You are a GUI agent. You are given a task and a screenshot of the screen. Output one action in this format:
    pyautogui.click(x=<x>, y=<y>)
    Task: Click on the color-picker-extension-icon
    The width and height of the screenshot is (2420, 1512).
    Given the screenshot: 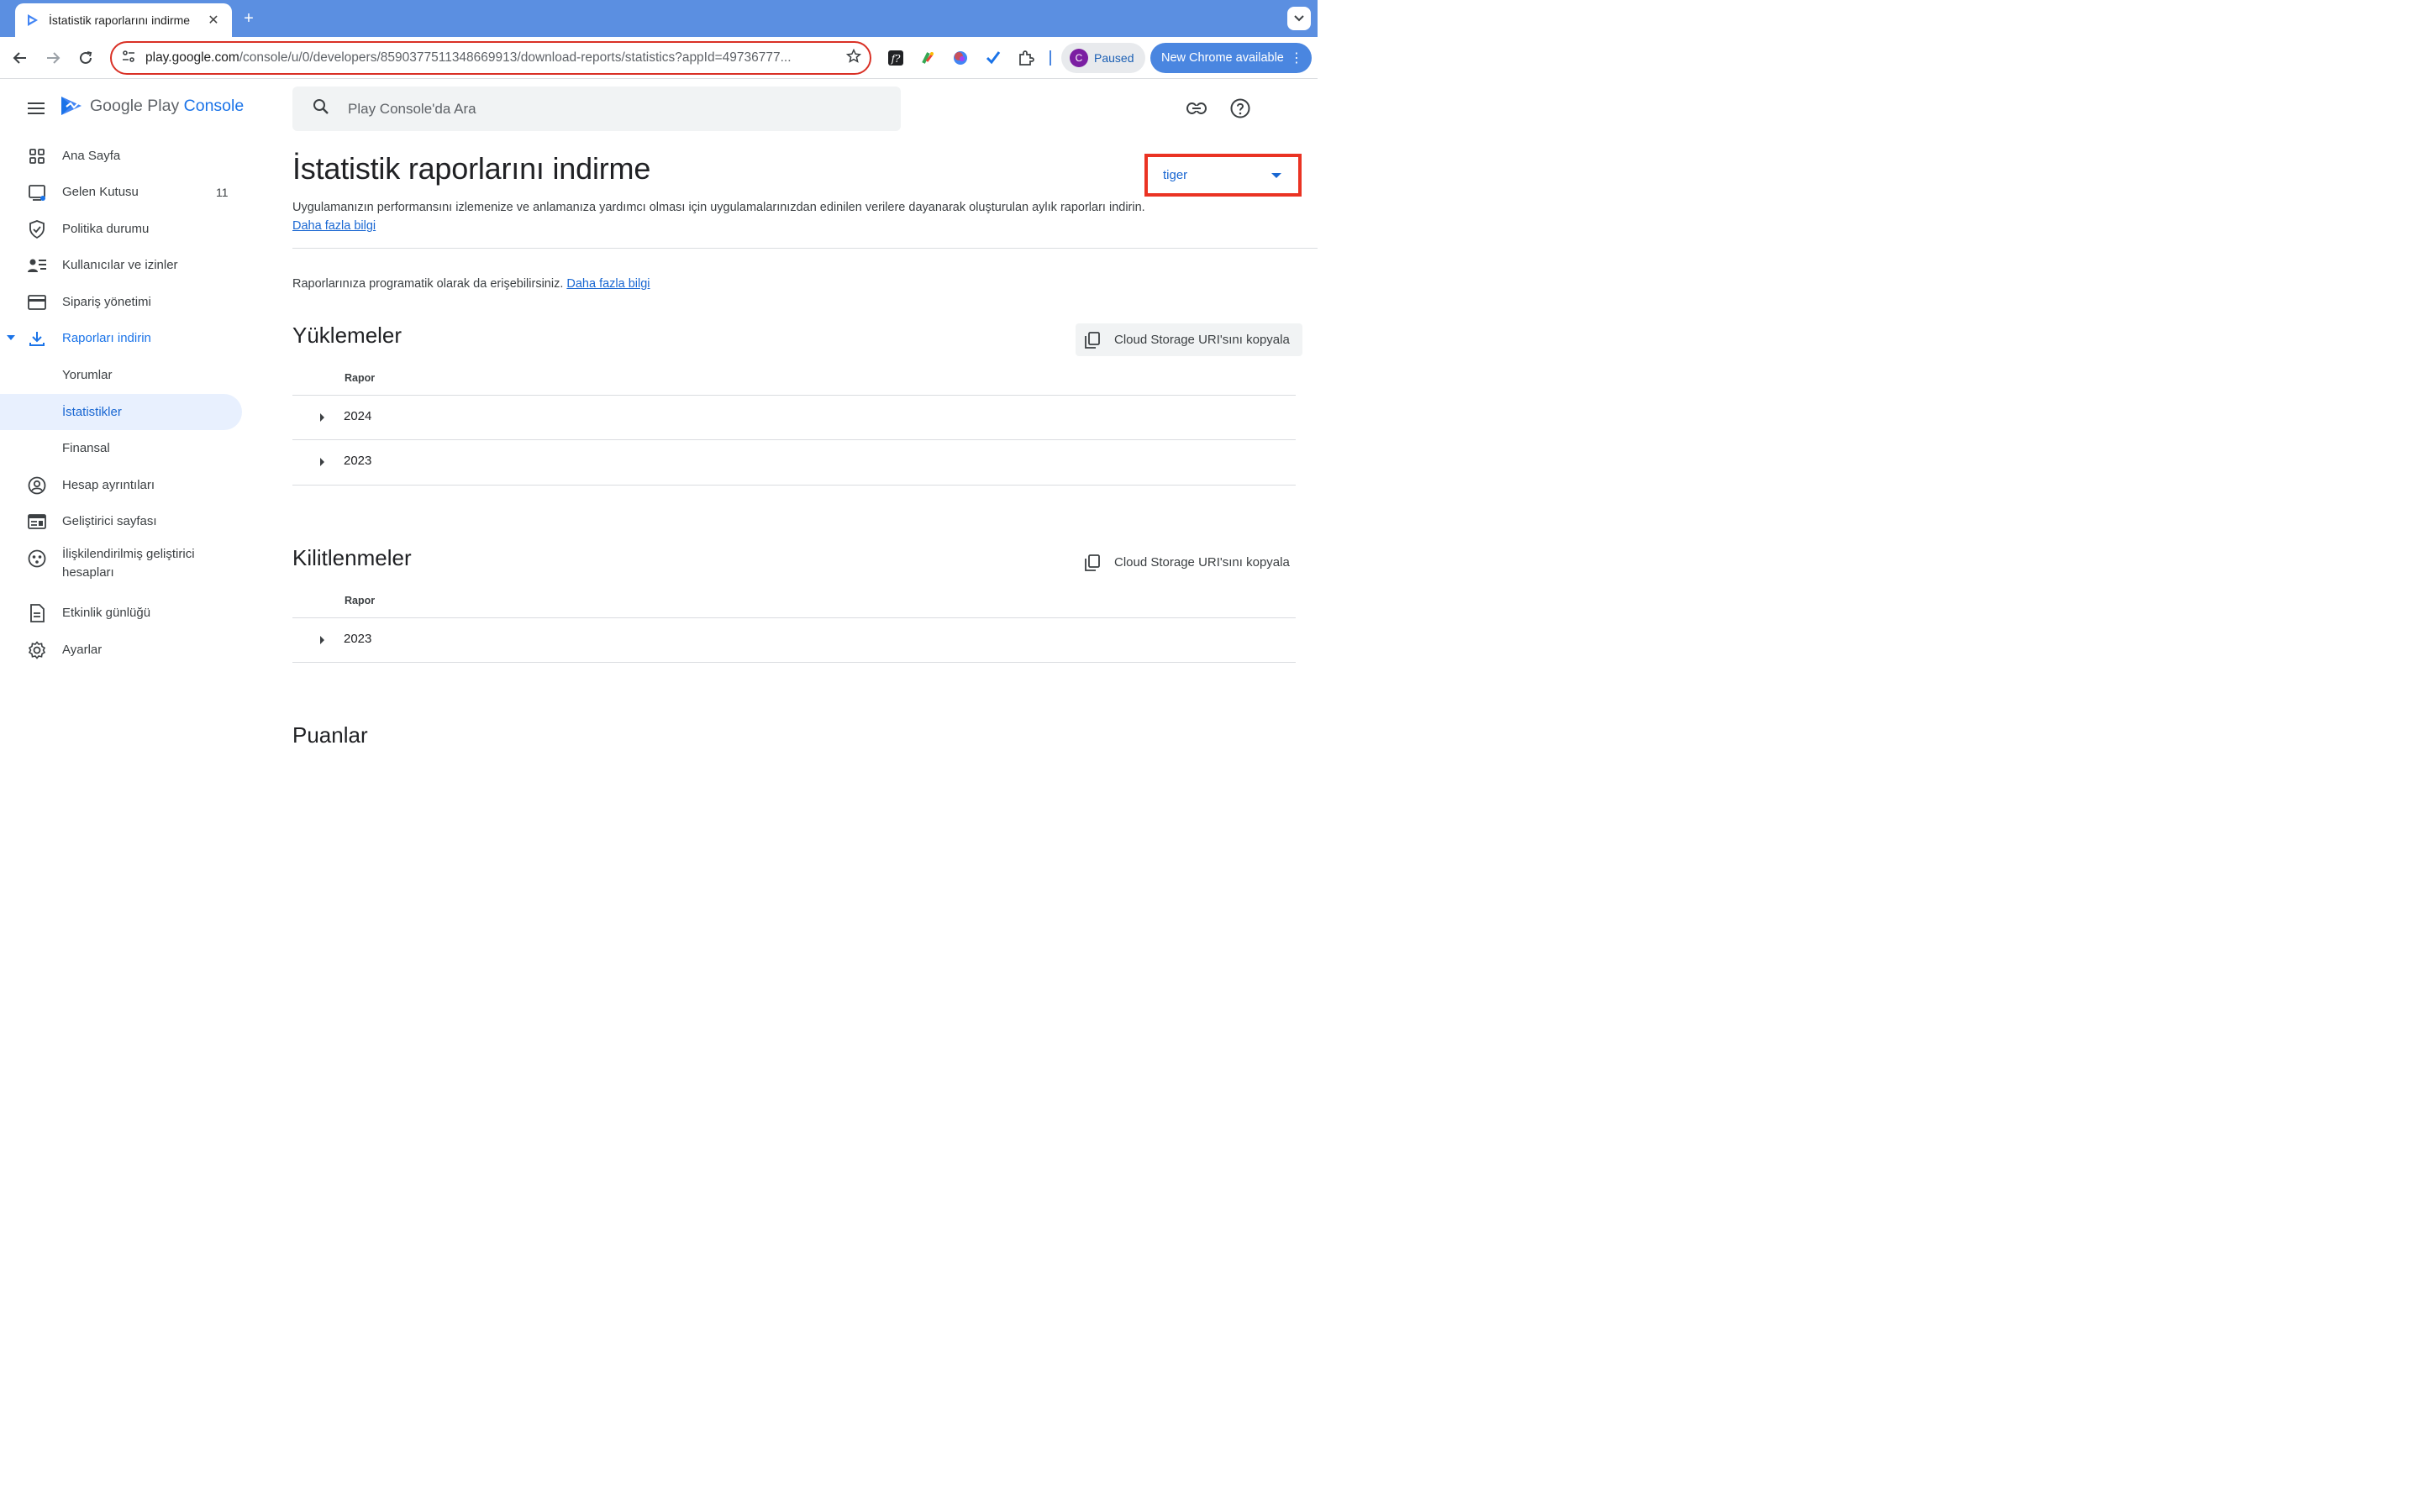 What is the action you would take?
    pyautogui.click(x=929, y=58)
    